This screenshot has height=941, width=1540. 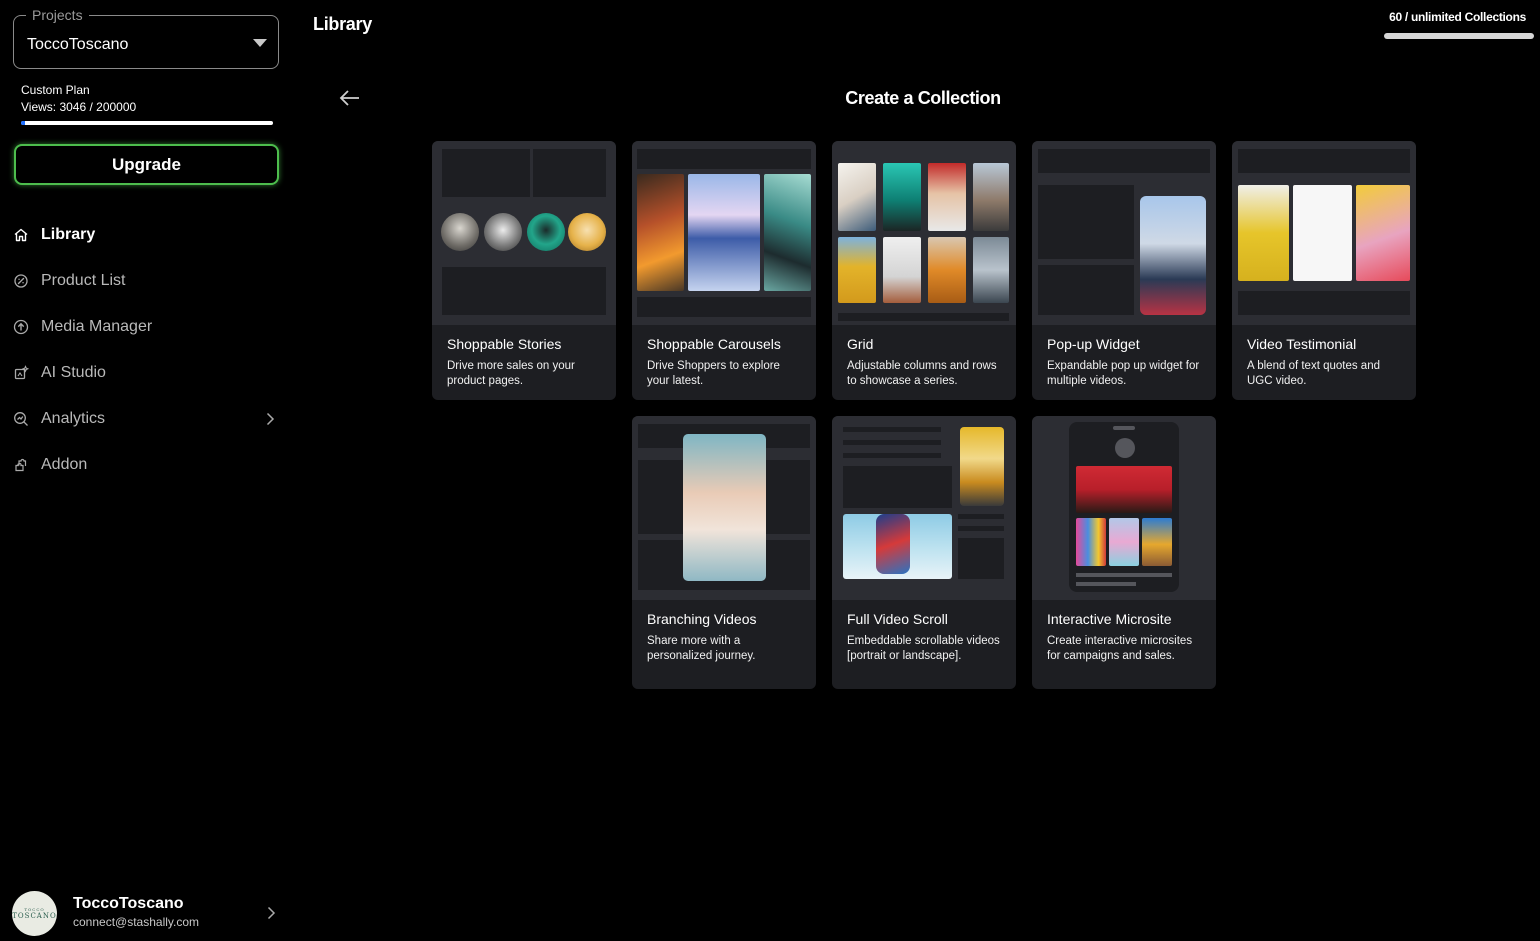 What do you see at coordinates (21, 327) in the screenshot?
I see `upload-icon` at bounding box center [21, 327].